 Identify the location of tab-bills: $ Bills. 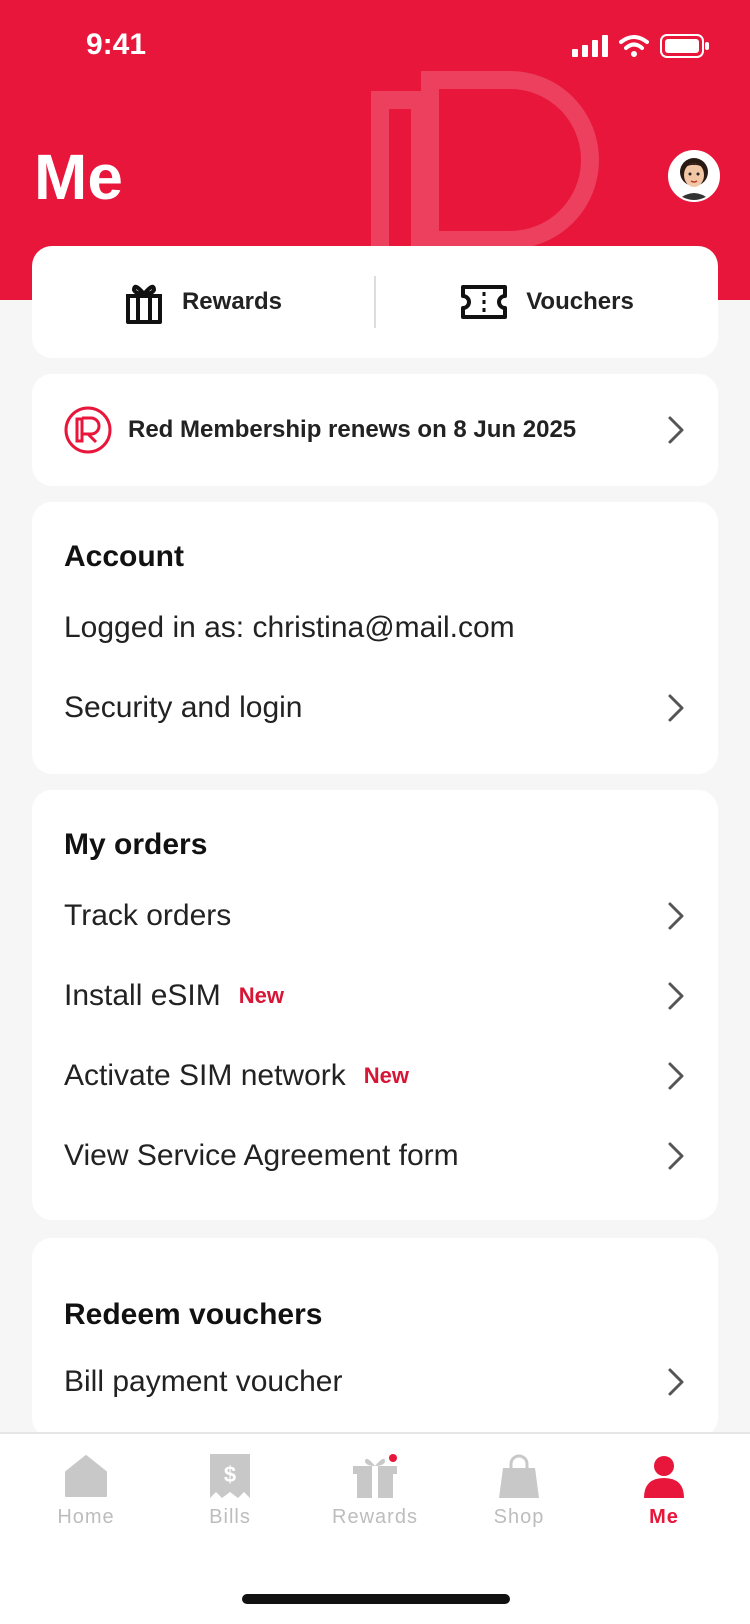
(230, 1504).